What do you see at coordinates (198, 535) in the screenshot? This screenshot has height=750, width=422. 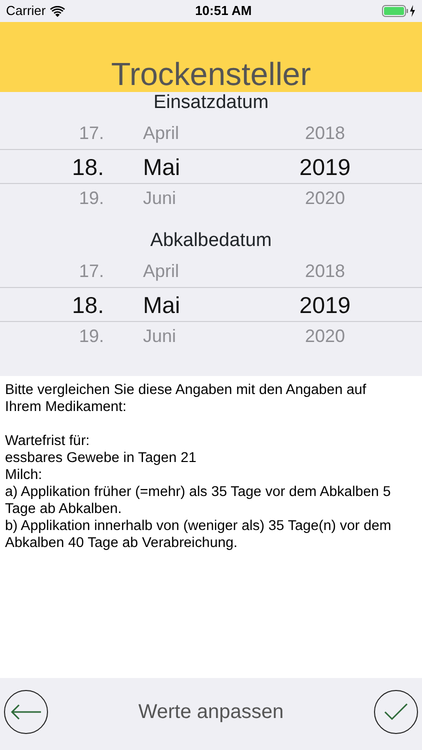 I see `info-text: b) Applikation innerhalb von (weniger als) 35 Tage(n) vor dem Abkalben 40 Tage ab Verabreichung.` at bounding box center [198, 535].